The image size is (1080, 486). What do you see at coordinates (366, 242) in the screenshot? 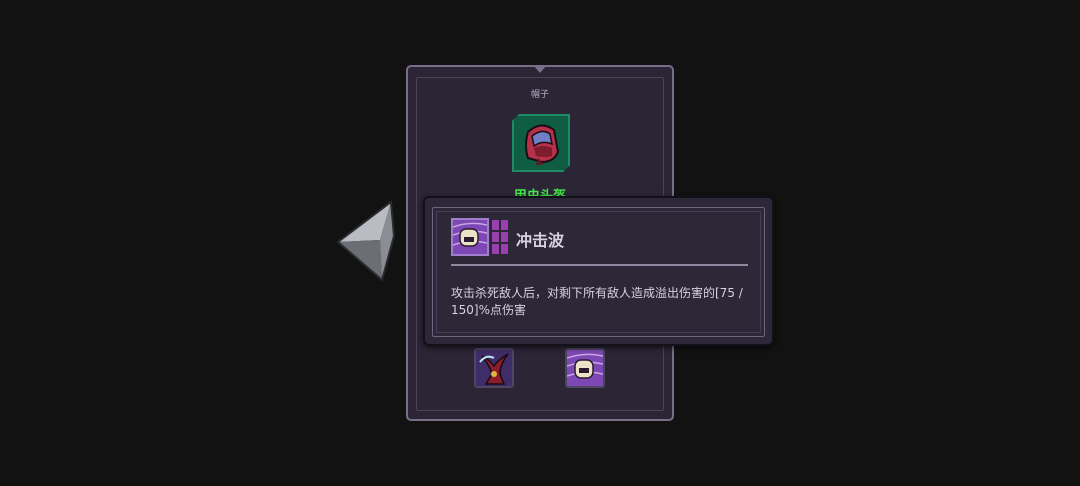
I see `left-arrow-icon` at bounding box center [366, 242].